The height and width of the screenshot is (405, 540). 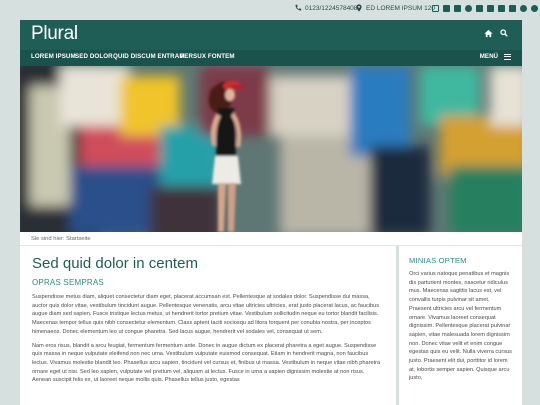 I want to click on nav-item-sed-dolor: SED DOLOR, so click(x=94, y=56).